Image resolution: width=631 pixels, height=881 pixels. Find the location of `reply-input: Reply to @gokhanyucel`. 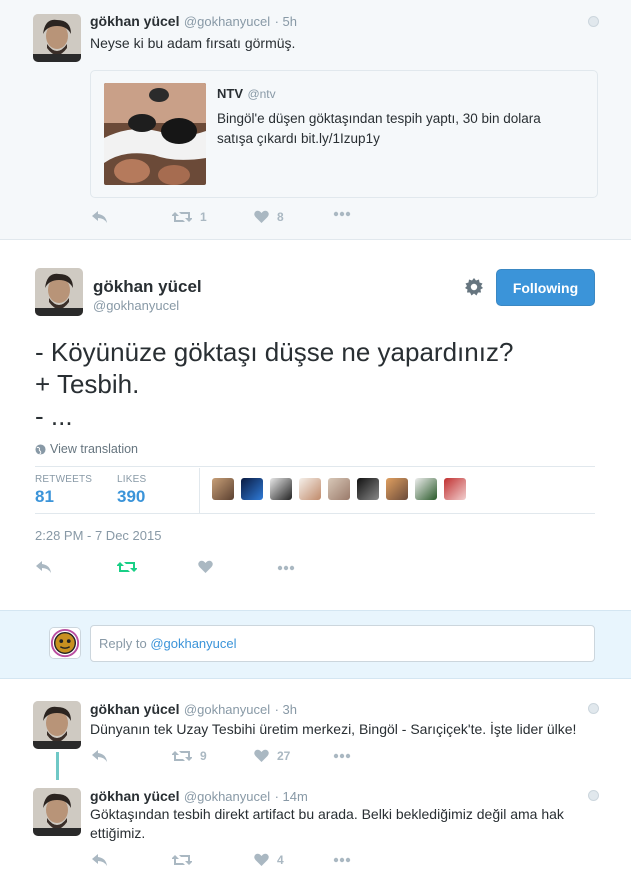

reply-input: Reply to @gokhanyucel is located at coordinates (342, 643).